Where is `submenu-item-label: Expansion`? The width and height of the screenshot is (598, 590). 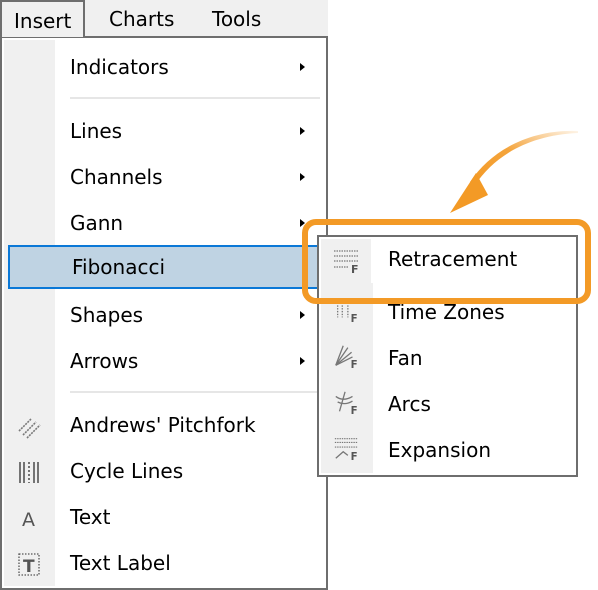
submenu-item-label: Expansion is located at coordinates (439, 450).